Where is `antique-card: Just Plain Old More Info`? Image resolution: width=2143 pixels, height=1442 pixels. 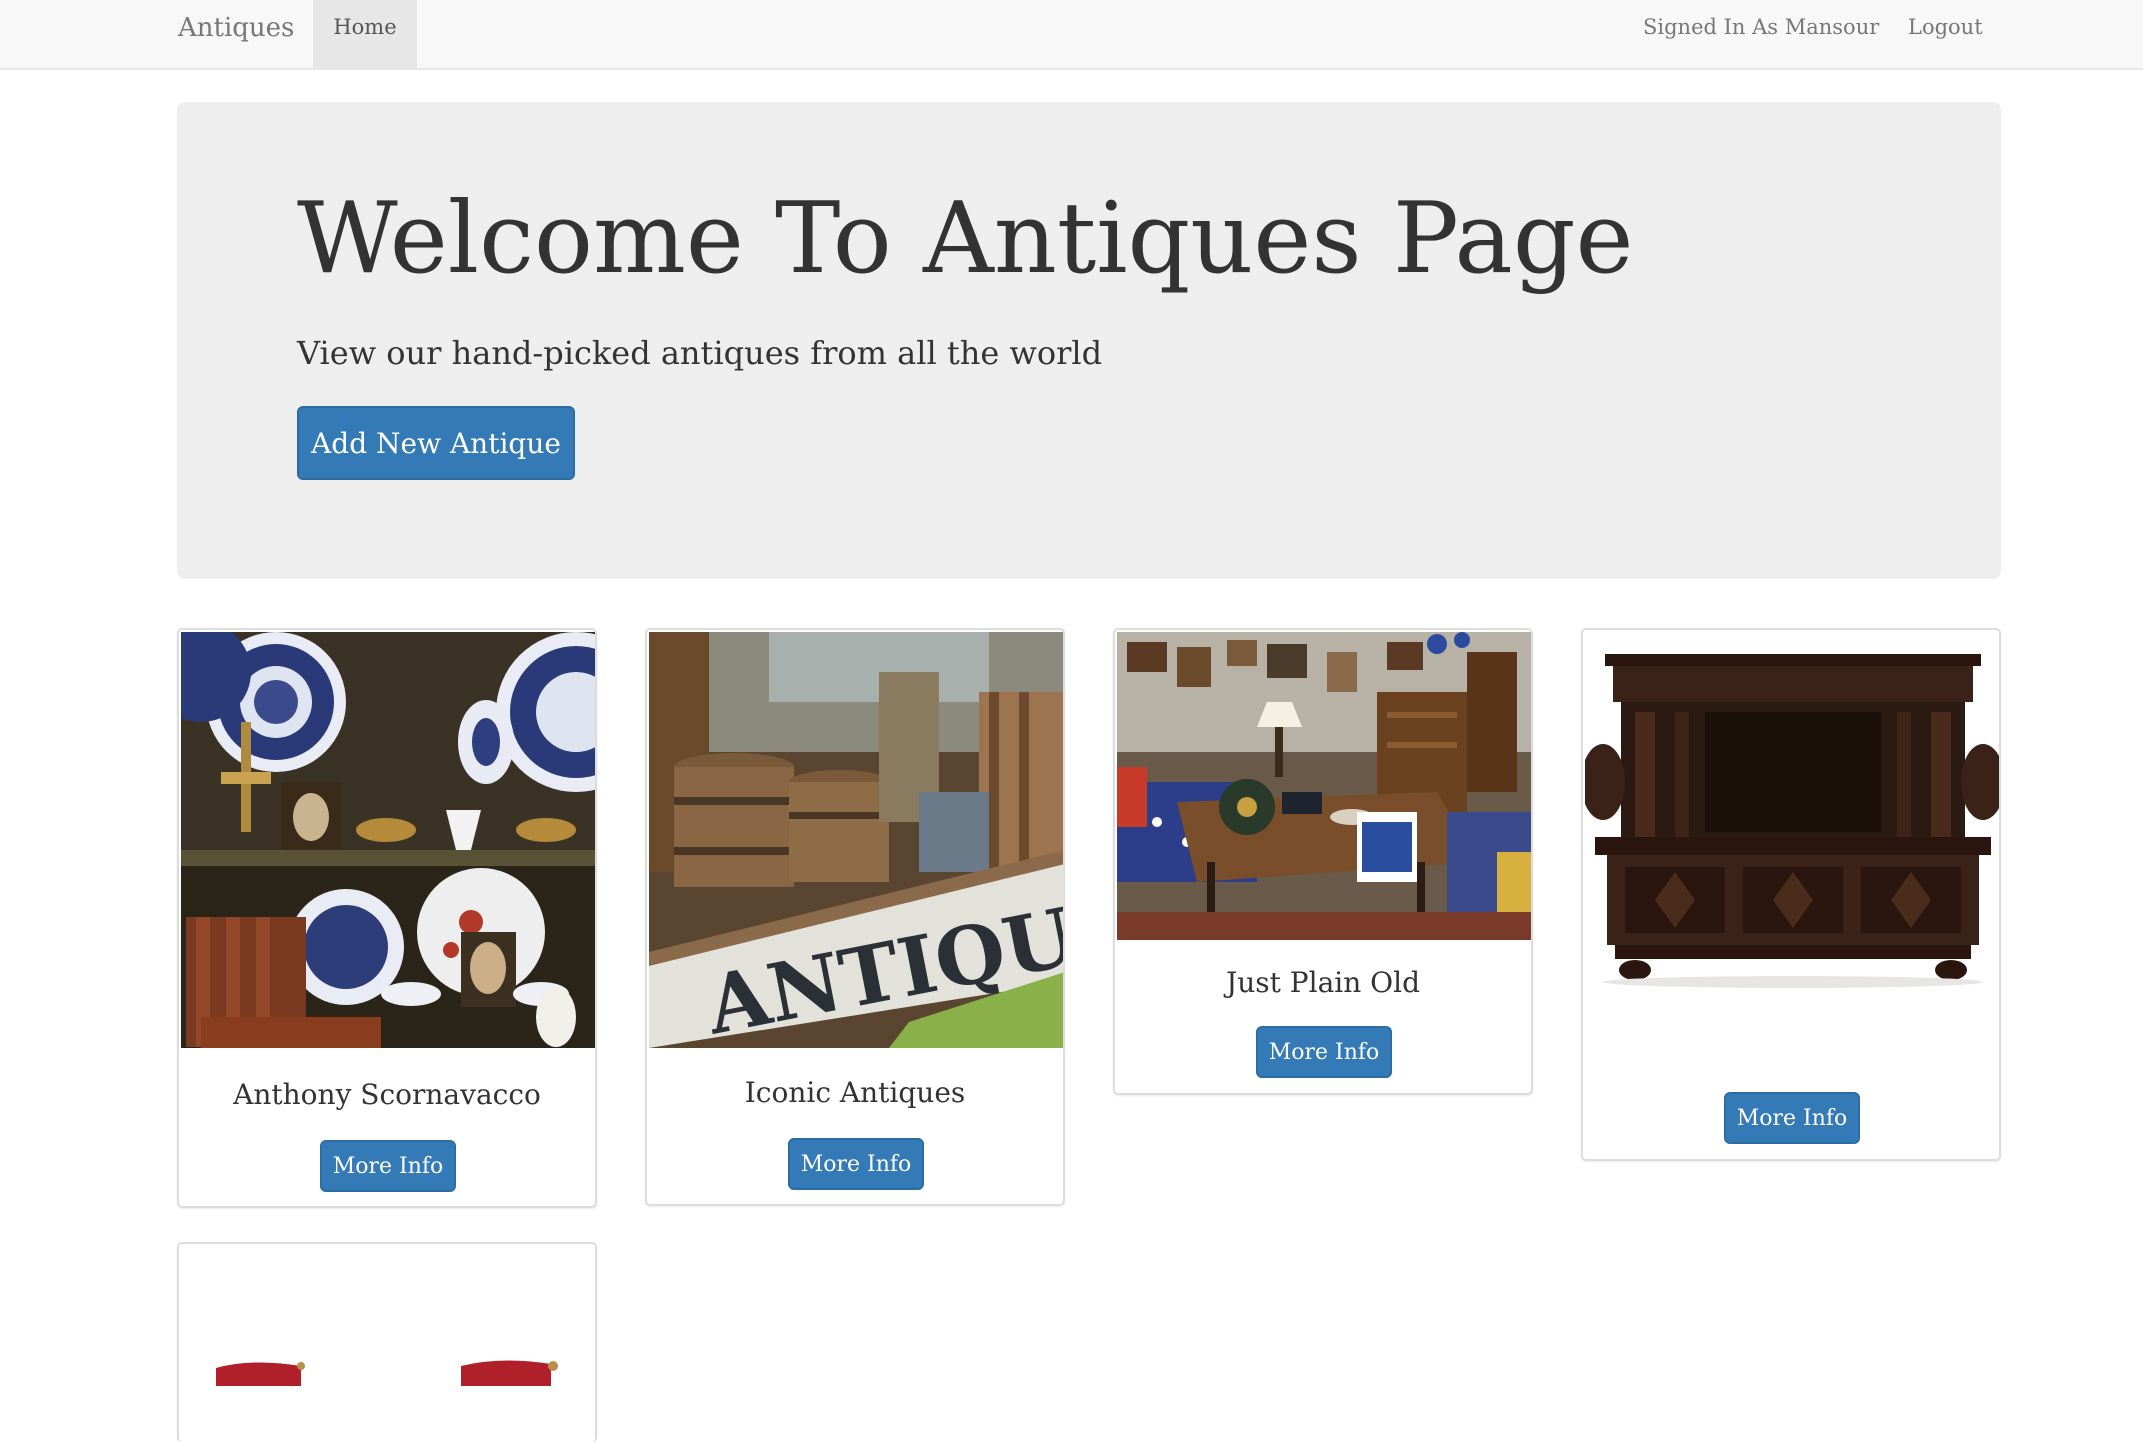
antique-card: Just Plain Old More Info is located at coordinates (1323, 861).